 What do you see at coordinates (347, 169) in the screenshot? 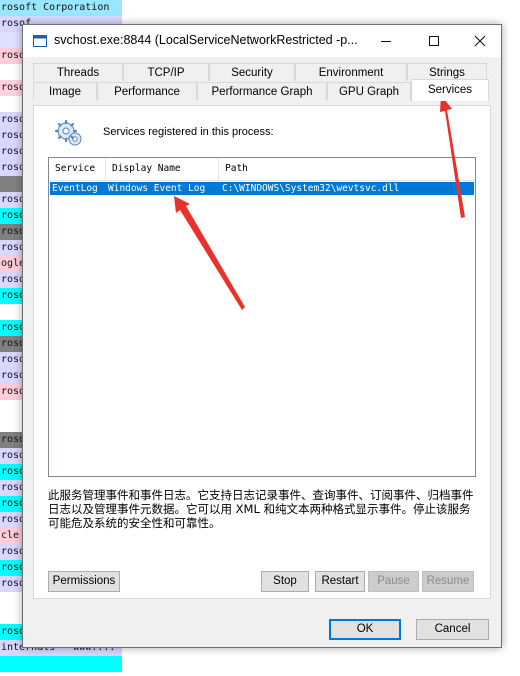
I see `column-header-path: Path` at bounding box center [347, 169].